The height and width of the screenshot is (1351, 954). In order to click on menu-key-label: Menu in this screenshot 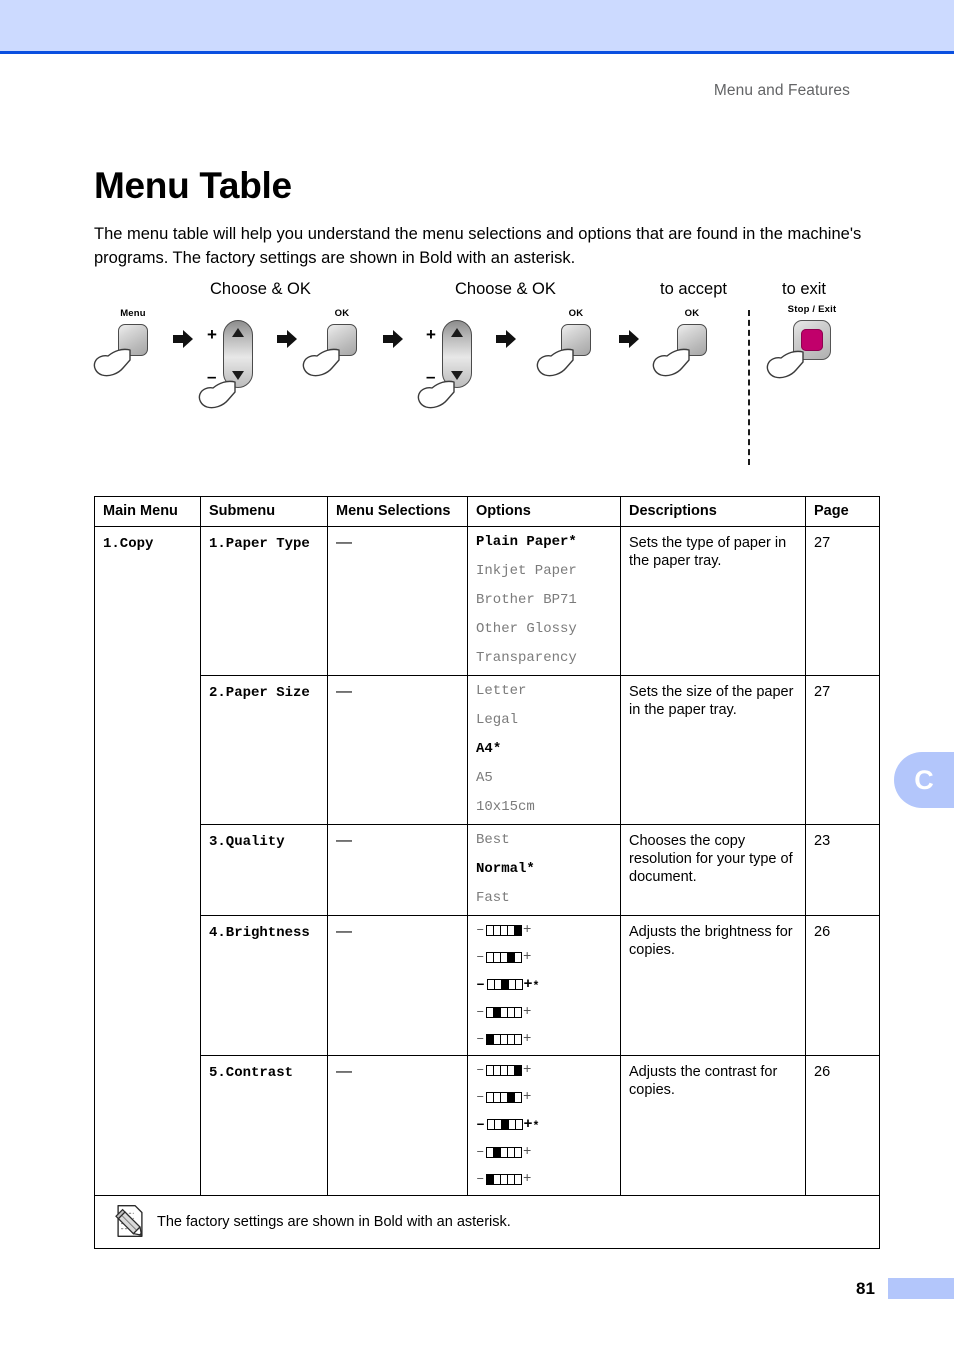, I will do `click(133, 313)`.